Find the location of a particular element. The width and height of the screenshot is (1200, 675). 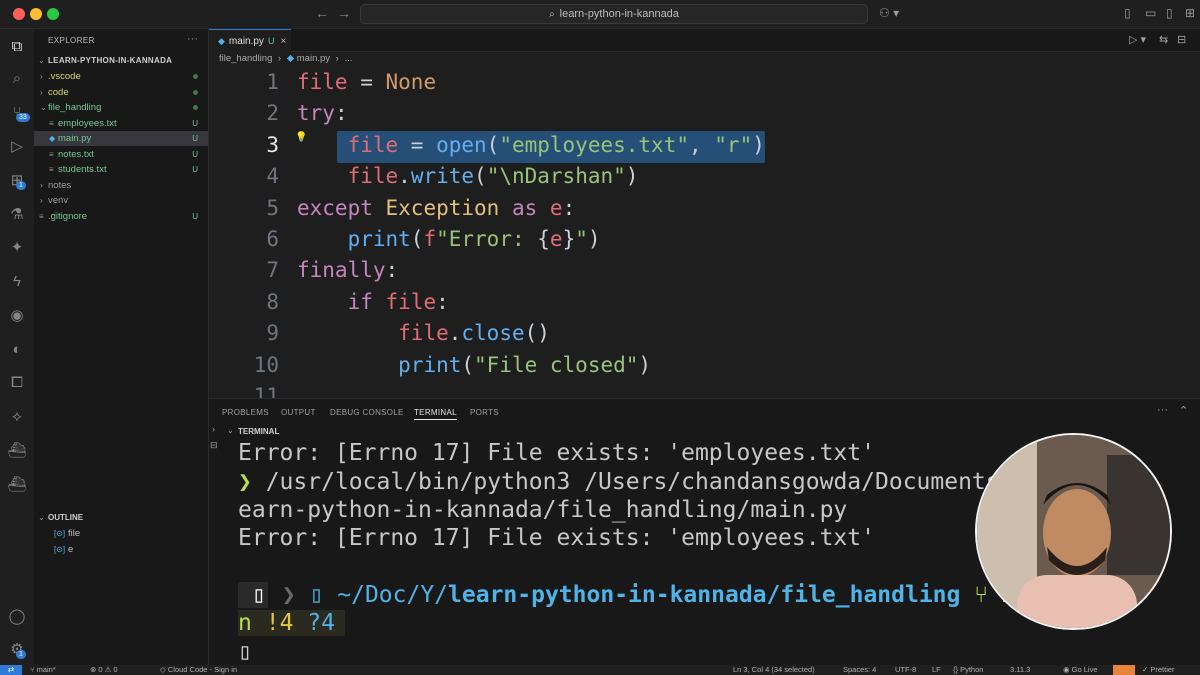

back-arrow-icon: ← is located at coordinates (322, 13).